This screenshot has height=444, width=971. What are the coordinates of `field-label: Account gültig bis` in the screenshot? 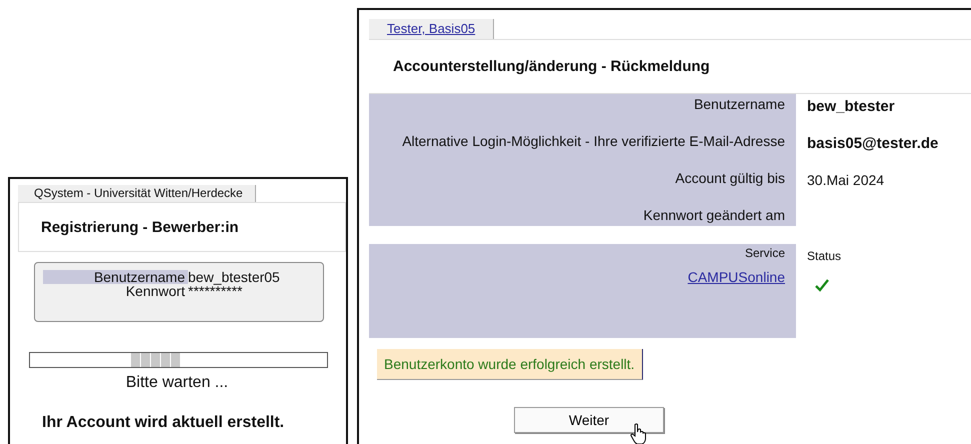 It's located at (730, 179).